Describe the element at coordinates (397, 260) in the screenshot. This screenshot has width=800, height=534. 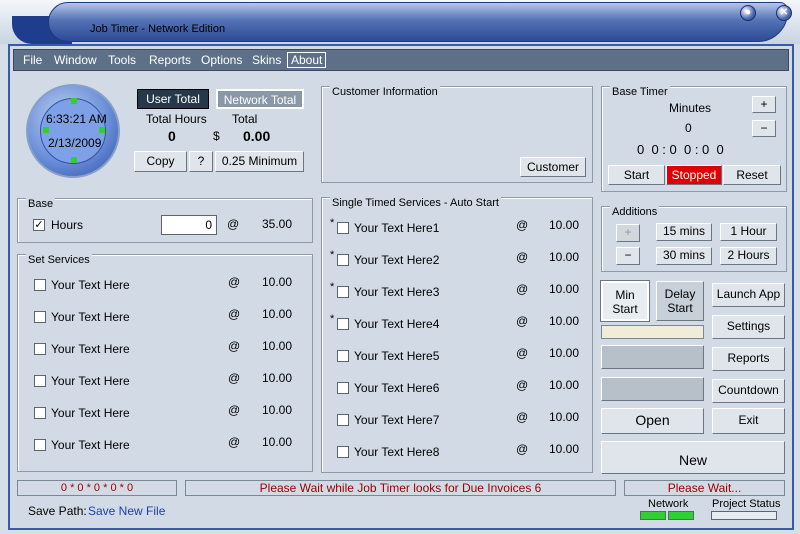
I see `service-label: Your Text Here2` at that location.